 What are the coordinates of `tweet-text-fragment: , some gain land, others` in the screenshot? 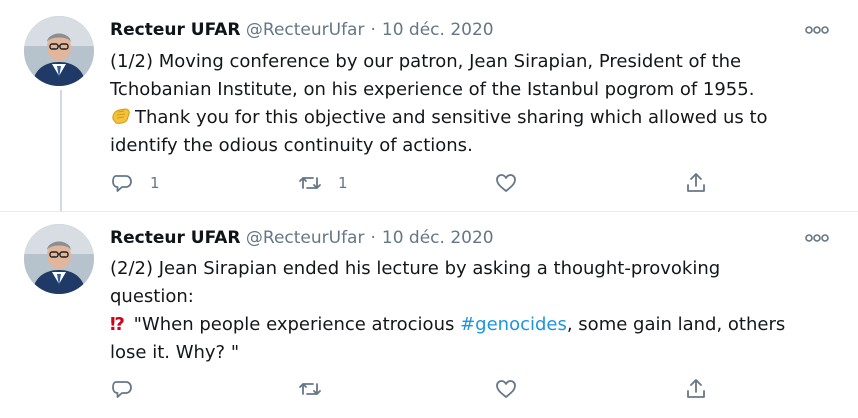 It's located at (676, 324).